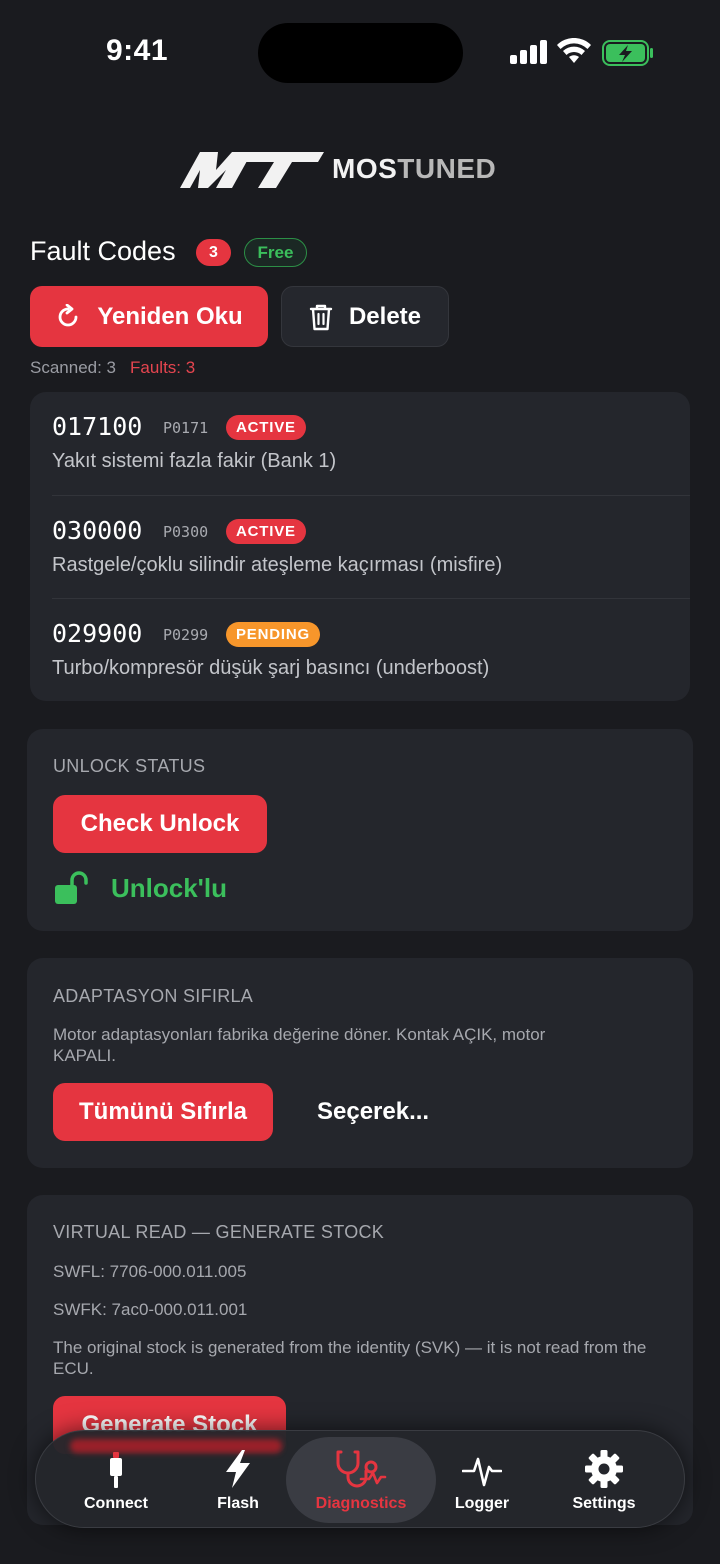  Describe the element at coordinates (73, 367) in the screenshot. I see `scanned-count: Scanned: 3` at that location.